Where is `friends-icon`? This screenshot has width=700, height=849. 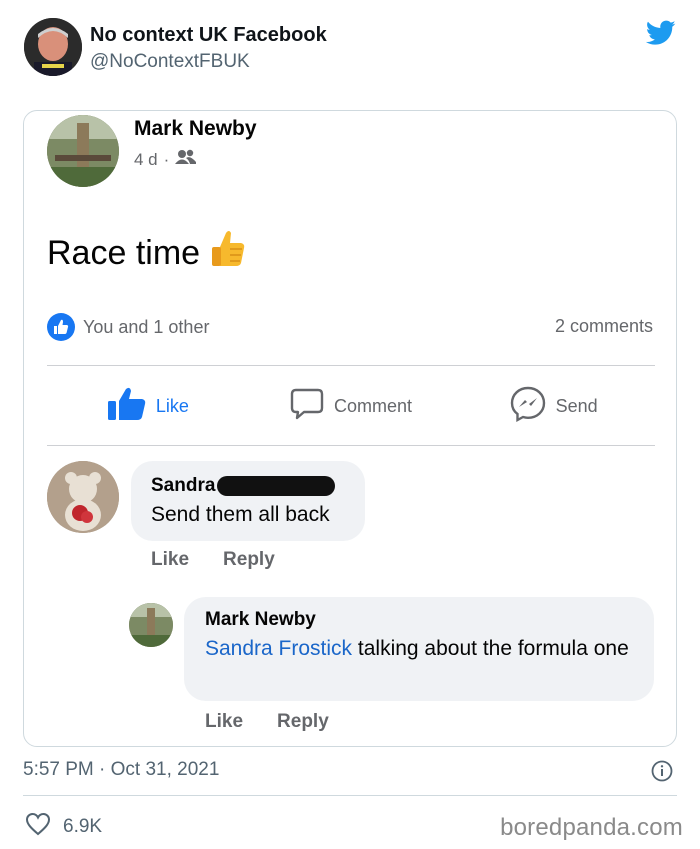 friends-icon is located at coordinates (186, 159).